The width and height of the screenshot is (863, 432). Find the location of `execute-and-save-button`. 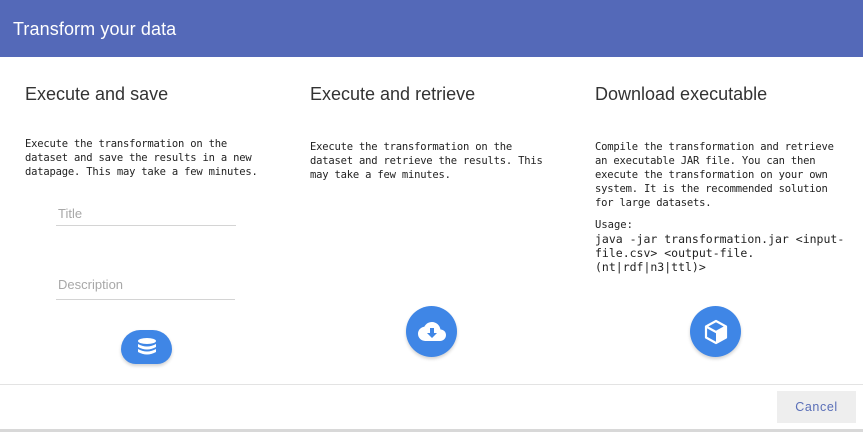

execute-and-save-button is located at coordinates (146, 347).